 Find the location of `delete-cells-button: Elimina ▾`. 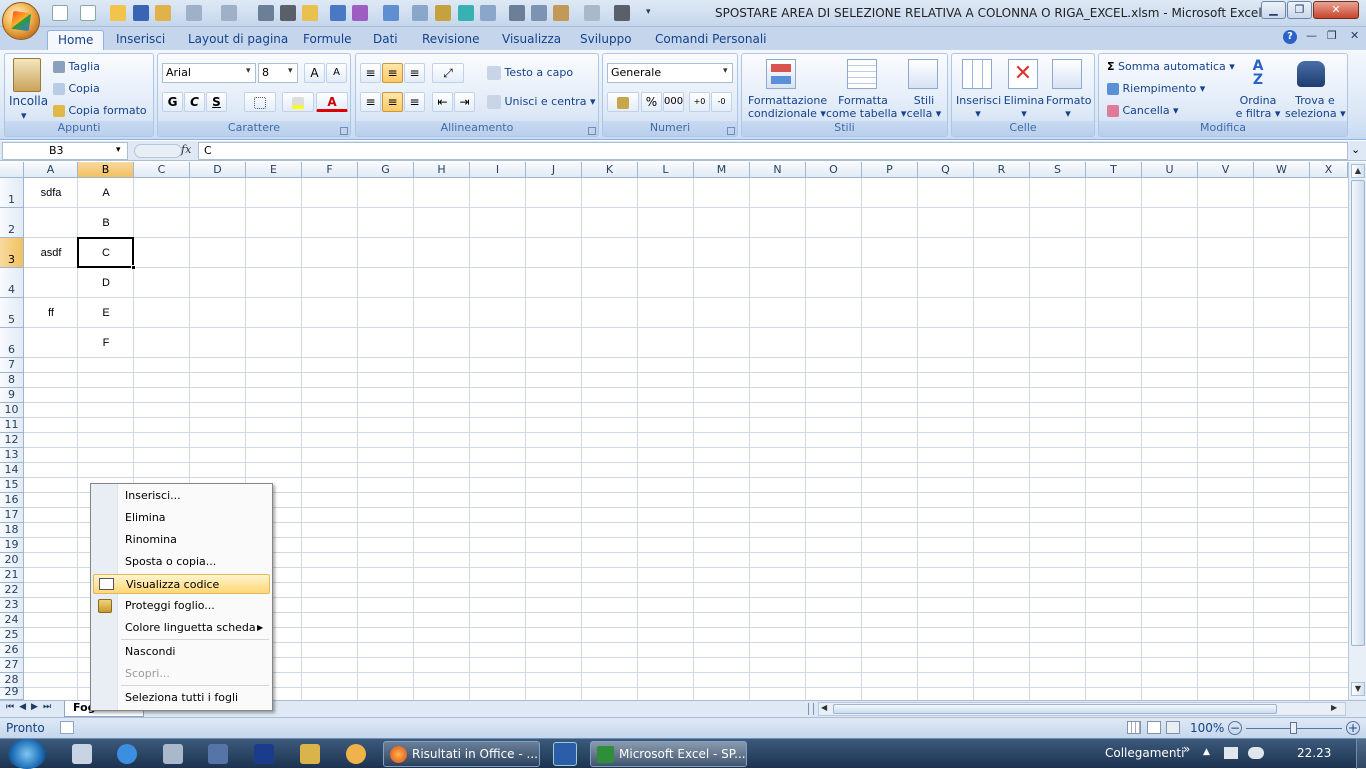

delete-cells-button: Elimina ▾ is located at coordinates (1024, 107).